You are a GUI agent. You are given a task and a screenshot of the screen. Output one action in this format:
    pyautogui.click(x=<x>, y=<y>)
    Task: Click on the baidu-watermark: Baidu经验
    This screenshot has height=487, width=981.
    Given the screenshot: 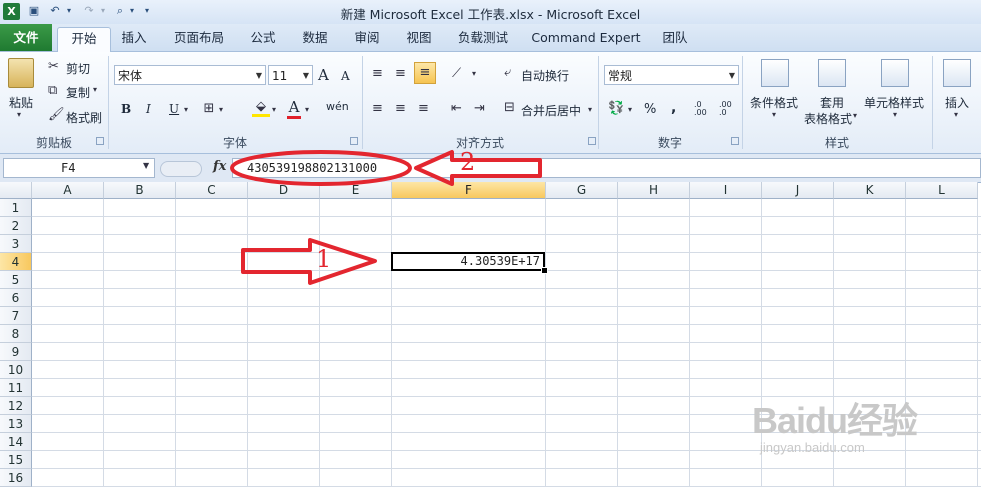 What is the action you would take?
    pyautogui.click(x=835, y=420)
    